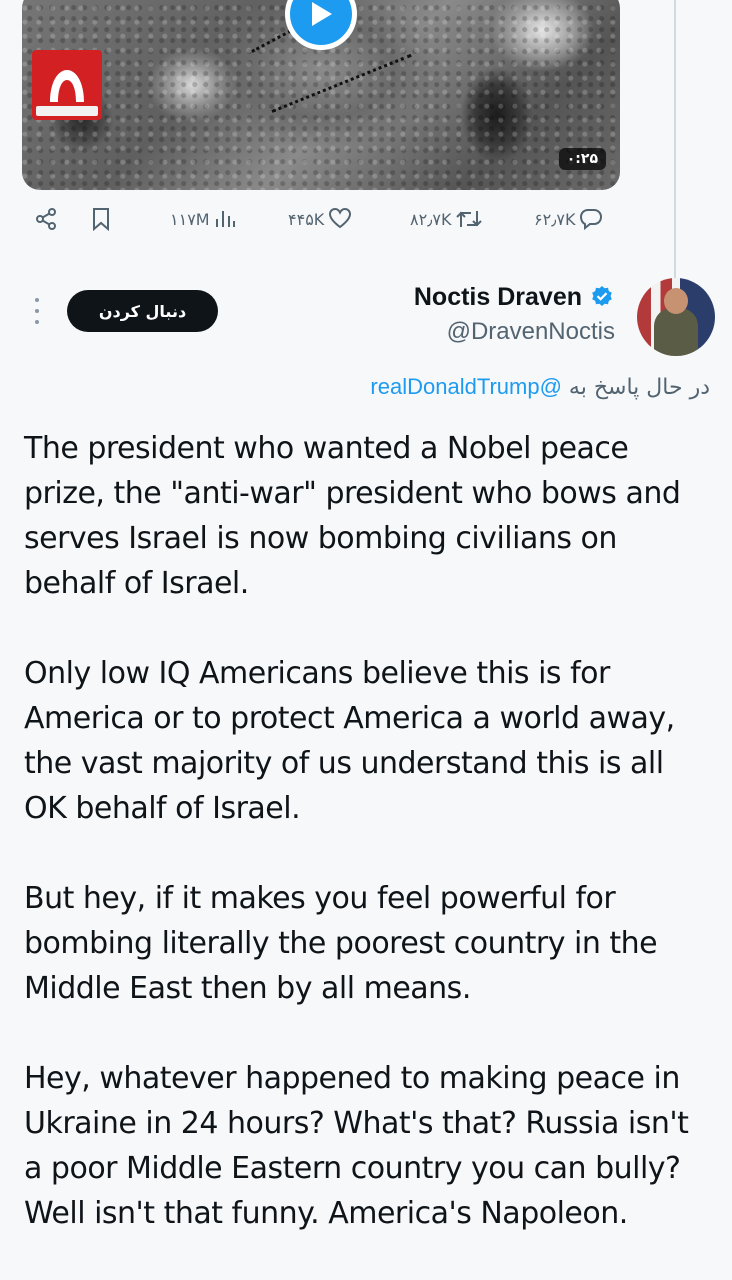 This screenshot has height=1280, width=732. What do you see at coordinates (498, 297) in the screenshot?
I see `author-name: Noctis Draven` at bounding box center [498, 297].